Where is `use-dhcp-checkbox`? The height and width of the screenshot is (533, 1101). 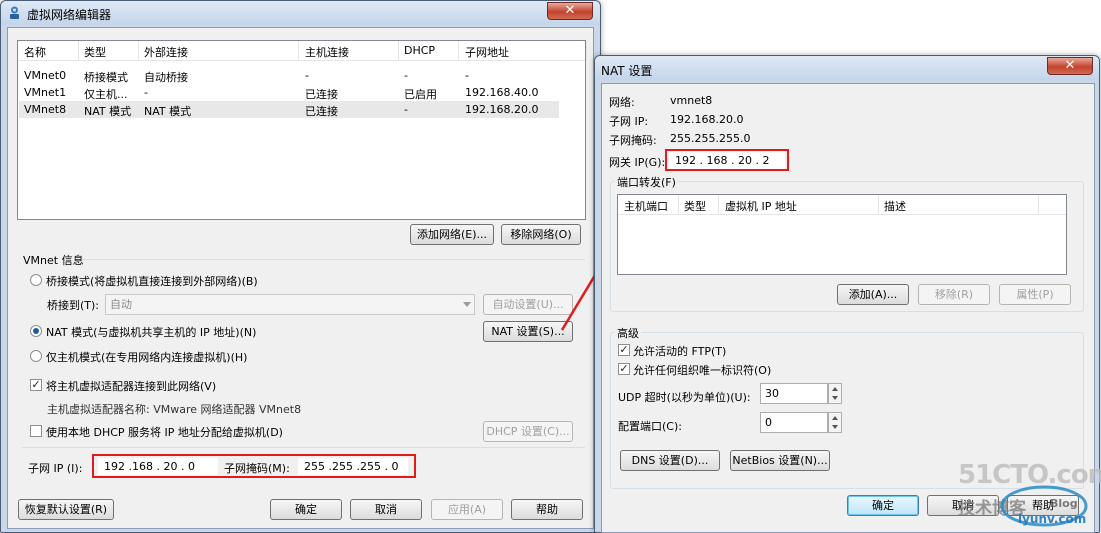 use-dhcp-checkbox is located at coordinates (36, 431).